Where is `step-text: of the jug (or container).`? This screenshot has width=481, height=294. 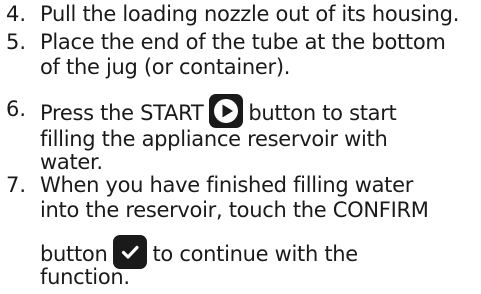
step-text: of the jug (or container). is located at coordinates (165, 67).